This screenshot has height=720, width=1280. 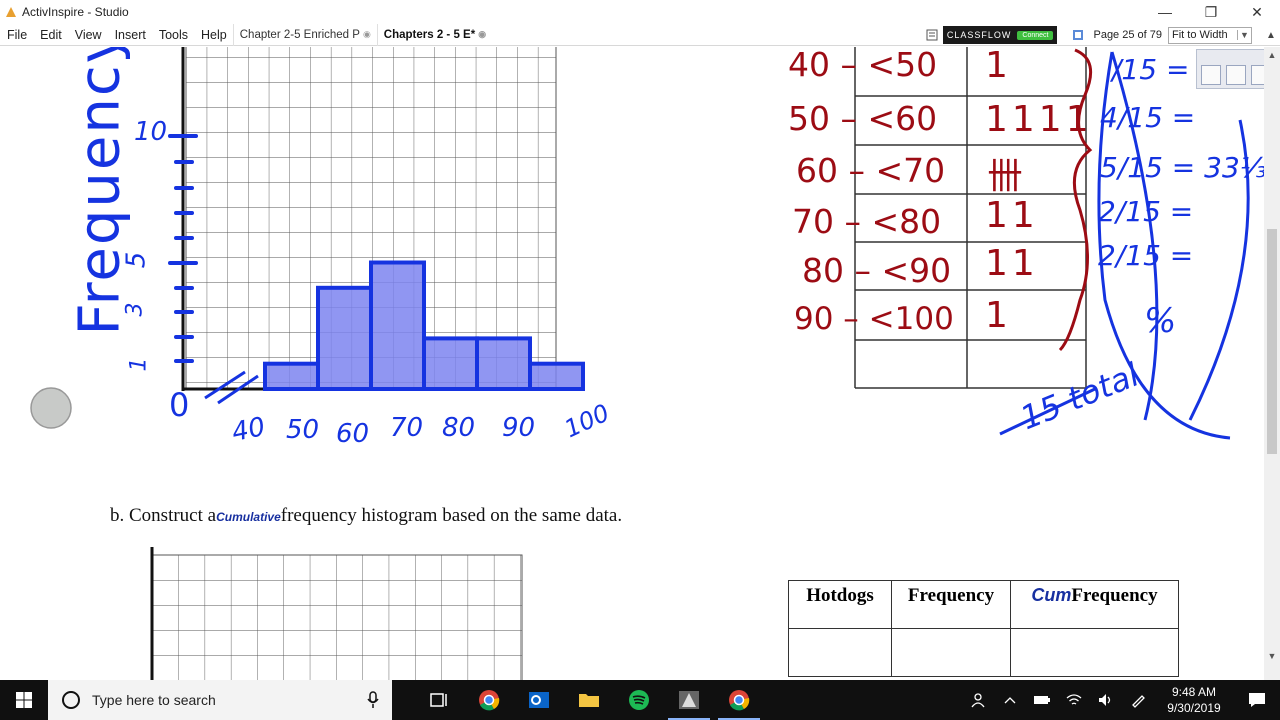 I want to click on battery-icon, so click(x=1042, y=700).